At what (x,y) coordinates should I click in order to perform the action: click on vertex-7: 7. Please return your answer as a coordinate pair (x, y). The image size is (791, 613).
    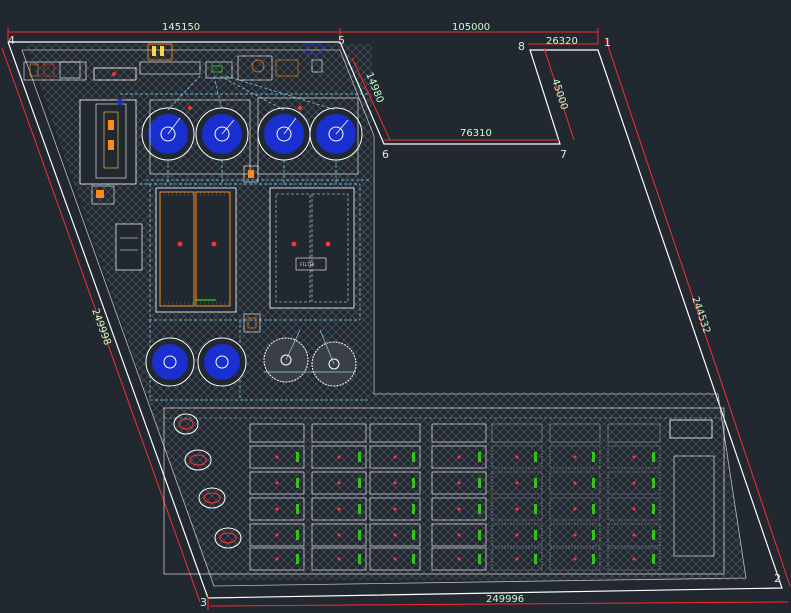
    Looking at the image, I should click on (563, 154).